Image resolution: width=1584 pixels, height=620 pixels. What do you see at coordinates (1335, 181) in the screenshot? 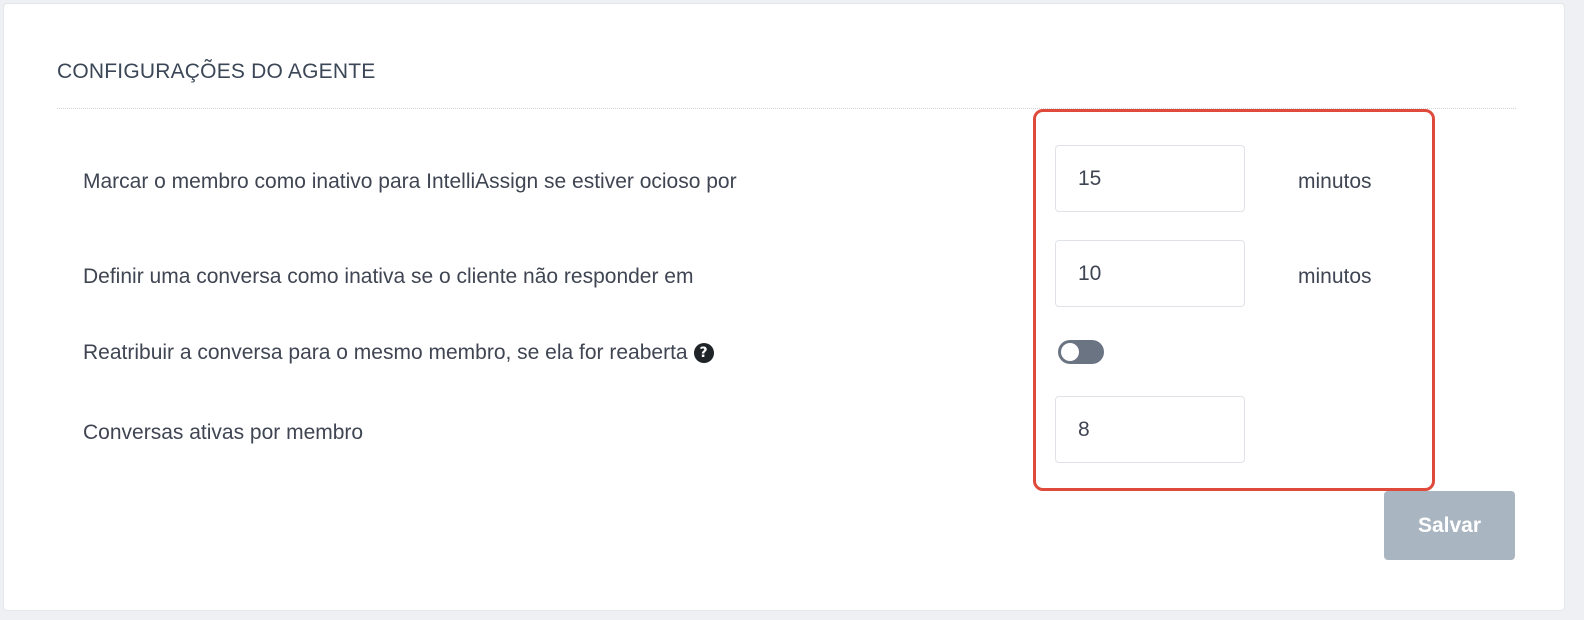
I see `idle-threshold-unit: minutos` at bounding box center [1335, 181].